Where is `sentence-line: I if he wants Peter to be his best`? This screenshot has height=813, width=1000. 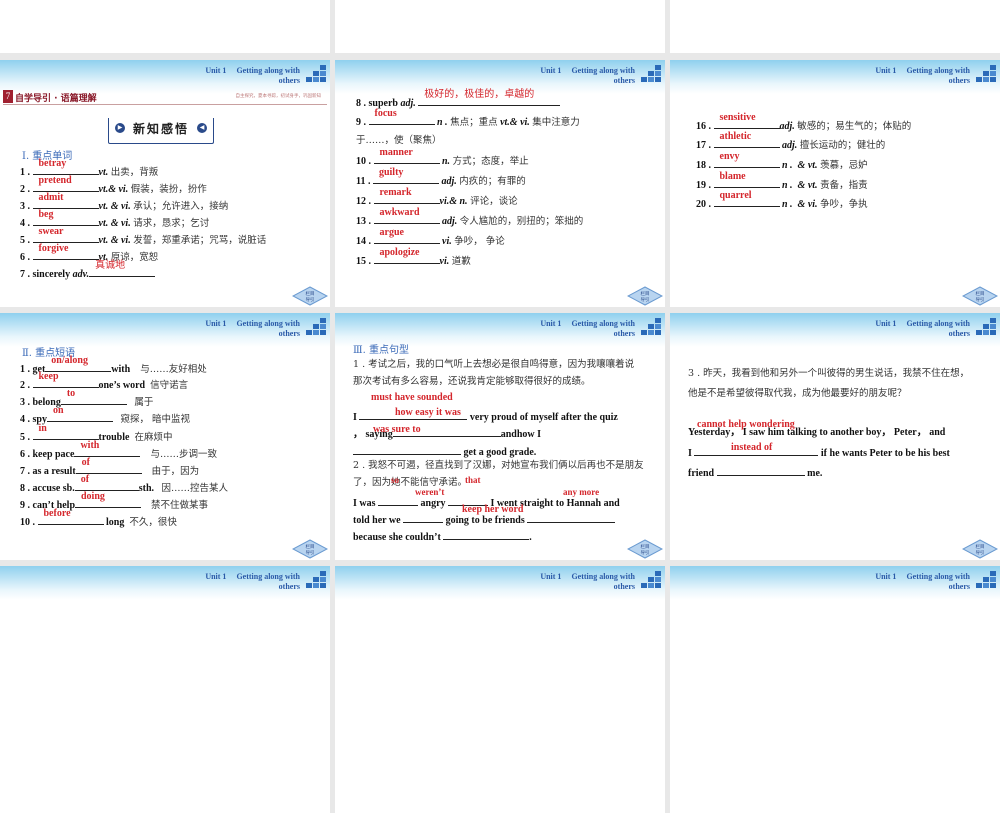 sentence-line: I if he wants Peter to be his best is located at coordinates (819, 453).